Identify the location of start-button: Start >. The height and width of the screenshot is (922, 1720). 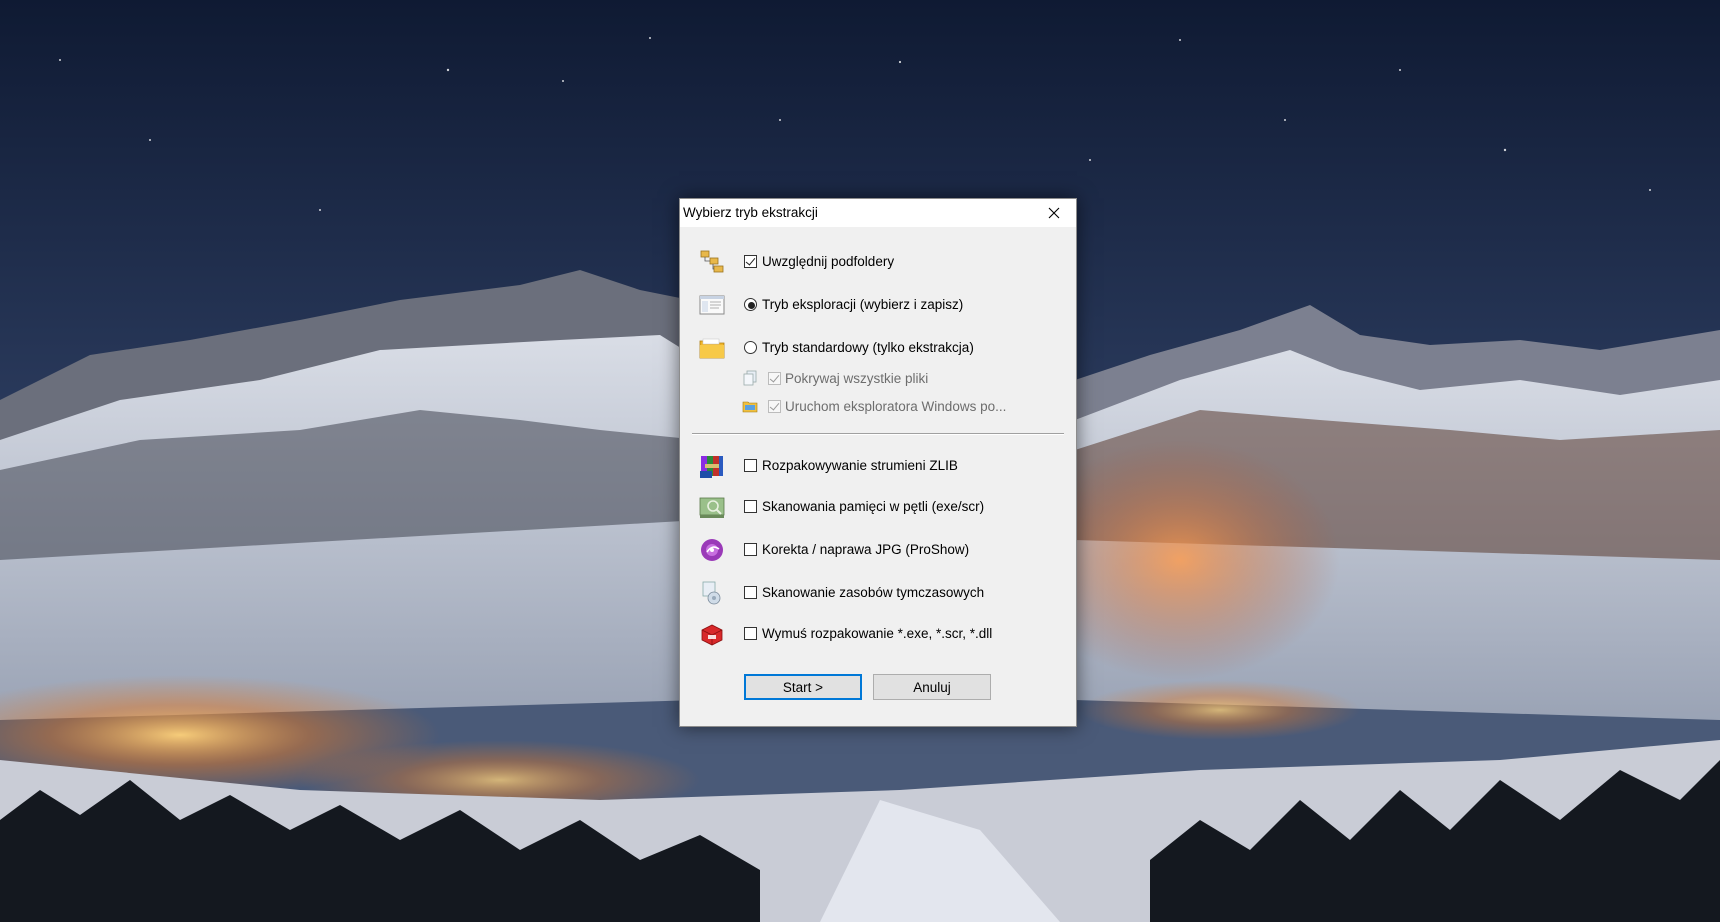
(803, 687).